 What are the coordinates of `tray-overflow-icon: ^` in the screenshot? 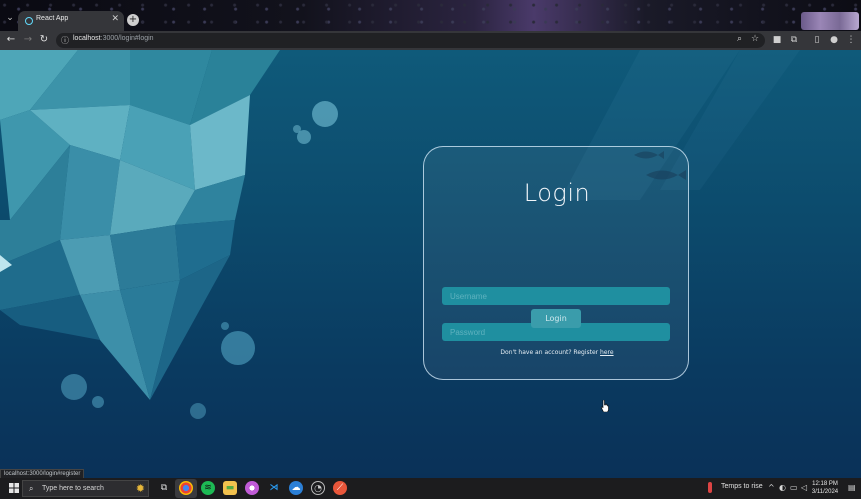 It's located at (771, 487).